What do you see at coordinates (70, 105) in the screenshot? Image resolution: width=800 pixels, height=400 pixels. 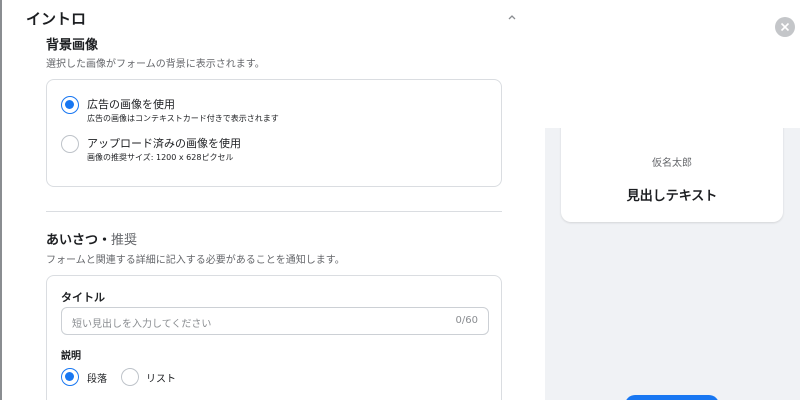 I see `use-ad-image-radio` at bounding box center [70, 105].